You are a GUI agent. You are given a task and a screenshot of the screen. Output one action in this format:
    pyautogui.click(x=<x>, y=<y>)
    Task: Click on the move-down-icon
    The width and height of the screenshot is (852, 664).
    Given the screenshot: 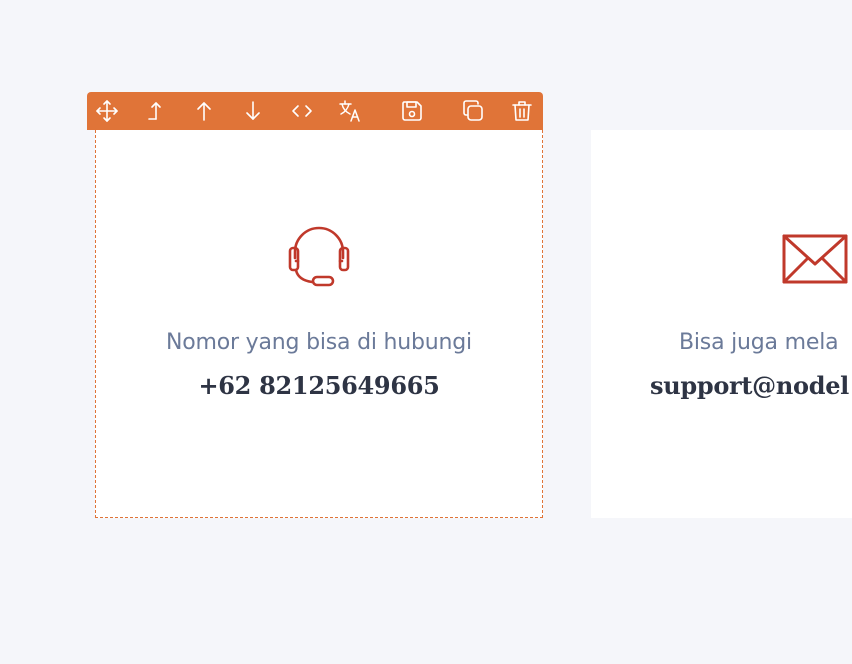 What is the action you would take?
    pyautogui.click(x=253, y=110)
    